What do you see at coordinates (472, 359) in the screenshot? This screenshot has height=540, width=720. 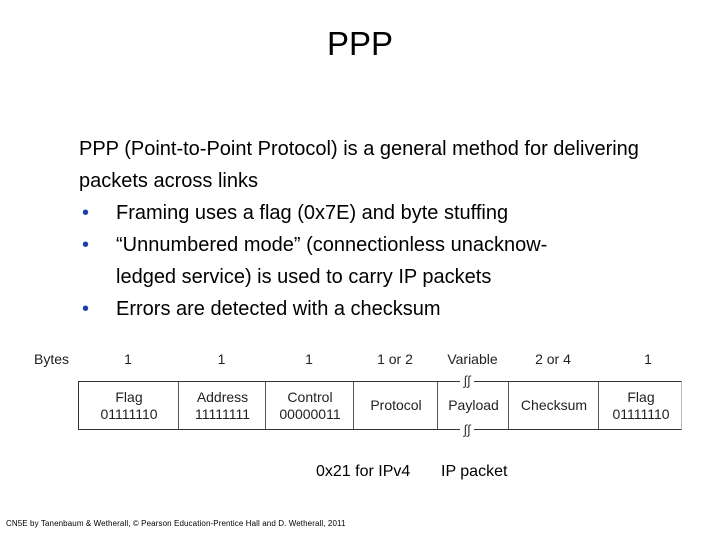 I see `field-size: Variable` at bounding box center [472, 359].